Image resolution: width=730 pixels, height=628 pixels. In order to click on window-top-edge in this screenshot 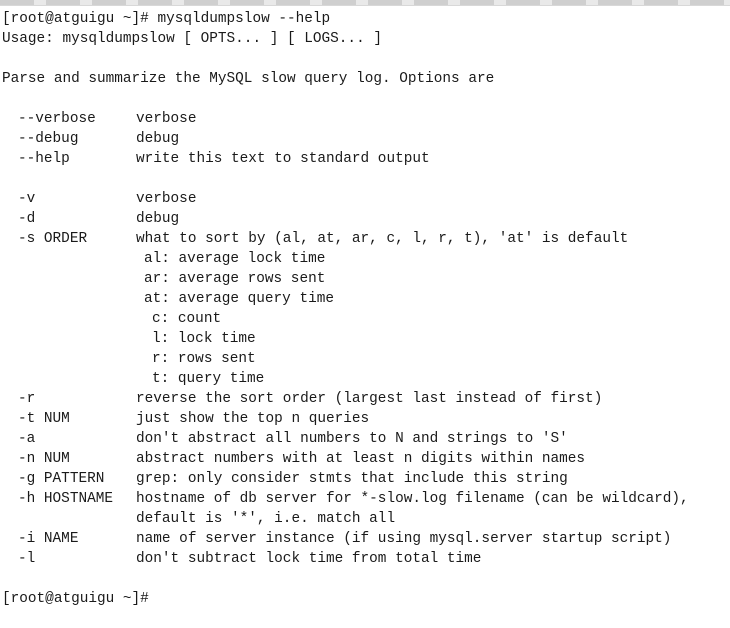, I will do `click(365, 3)`.